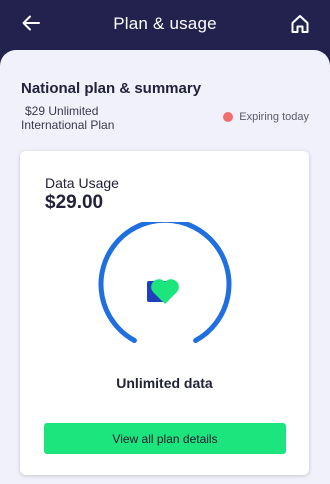 This screenshot has height=484, width=330. Describe the element at coordinates (74, 202) in the screenshot. I see `plan-amount: $29.00` at that location.